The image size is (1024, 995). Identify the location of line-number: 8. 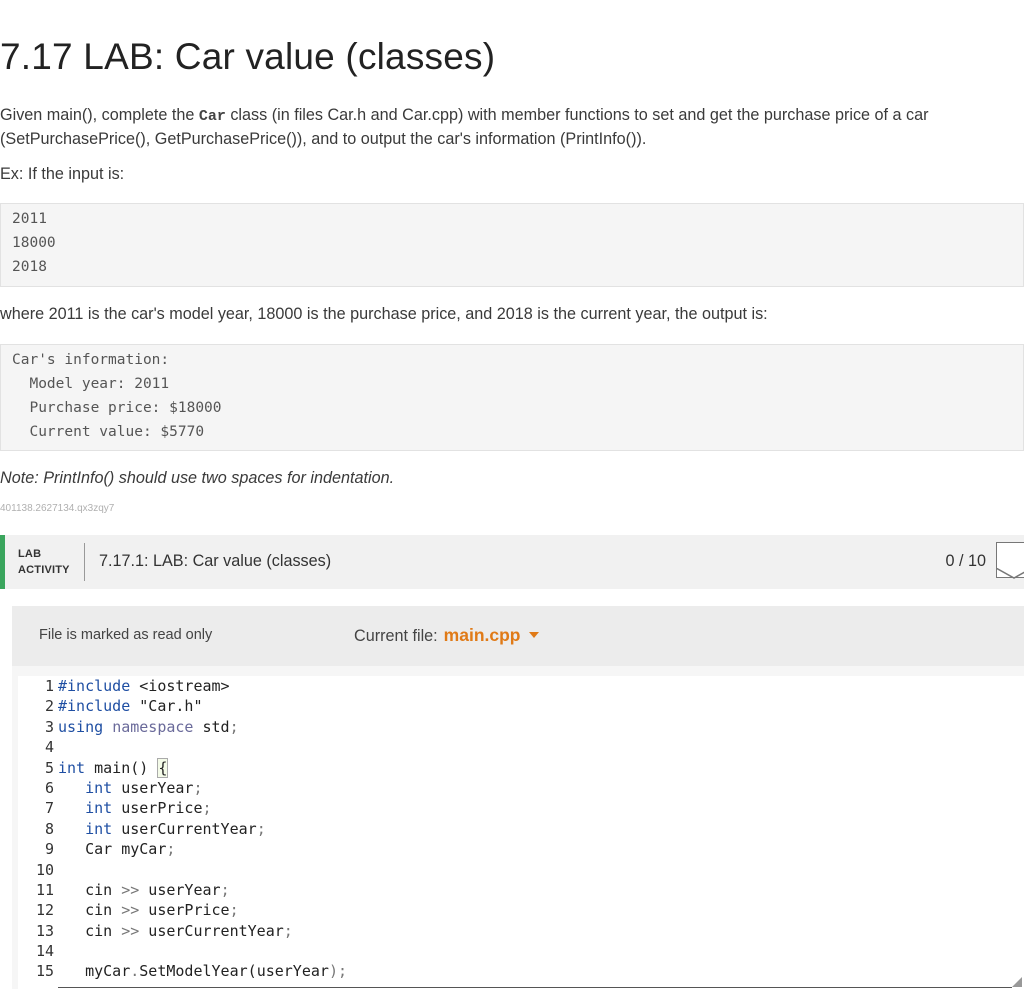
(49, 828).